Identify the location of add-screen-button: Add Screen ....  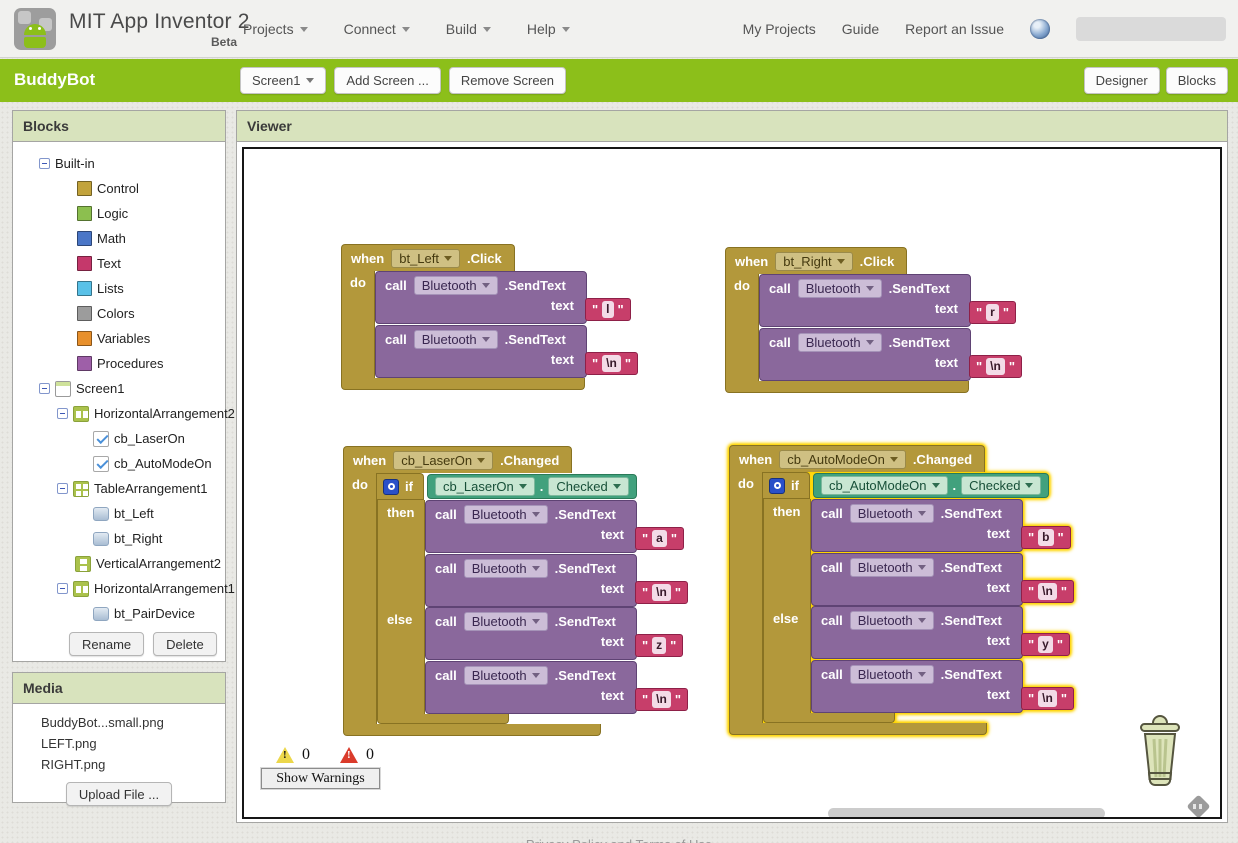
(387, 80).